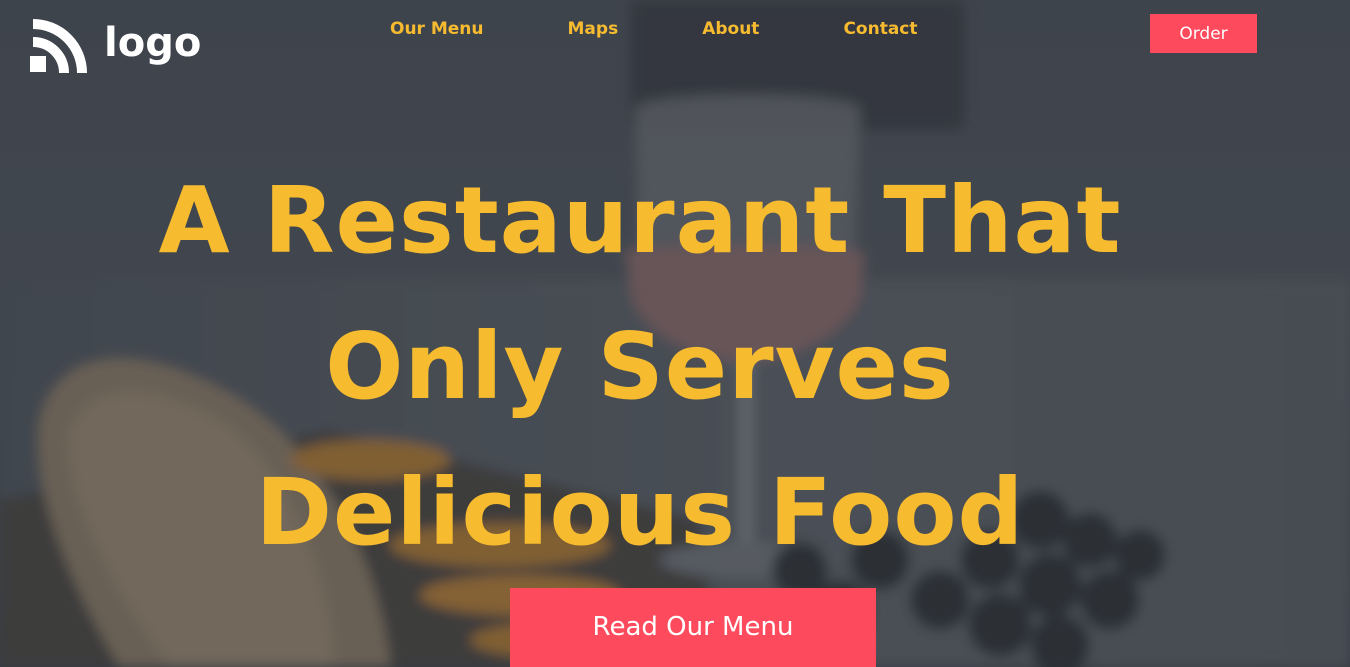  I want to click on wifi-arcs-icon, so click(58, 46).